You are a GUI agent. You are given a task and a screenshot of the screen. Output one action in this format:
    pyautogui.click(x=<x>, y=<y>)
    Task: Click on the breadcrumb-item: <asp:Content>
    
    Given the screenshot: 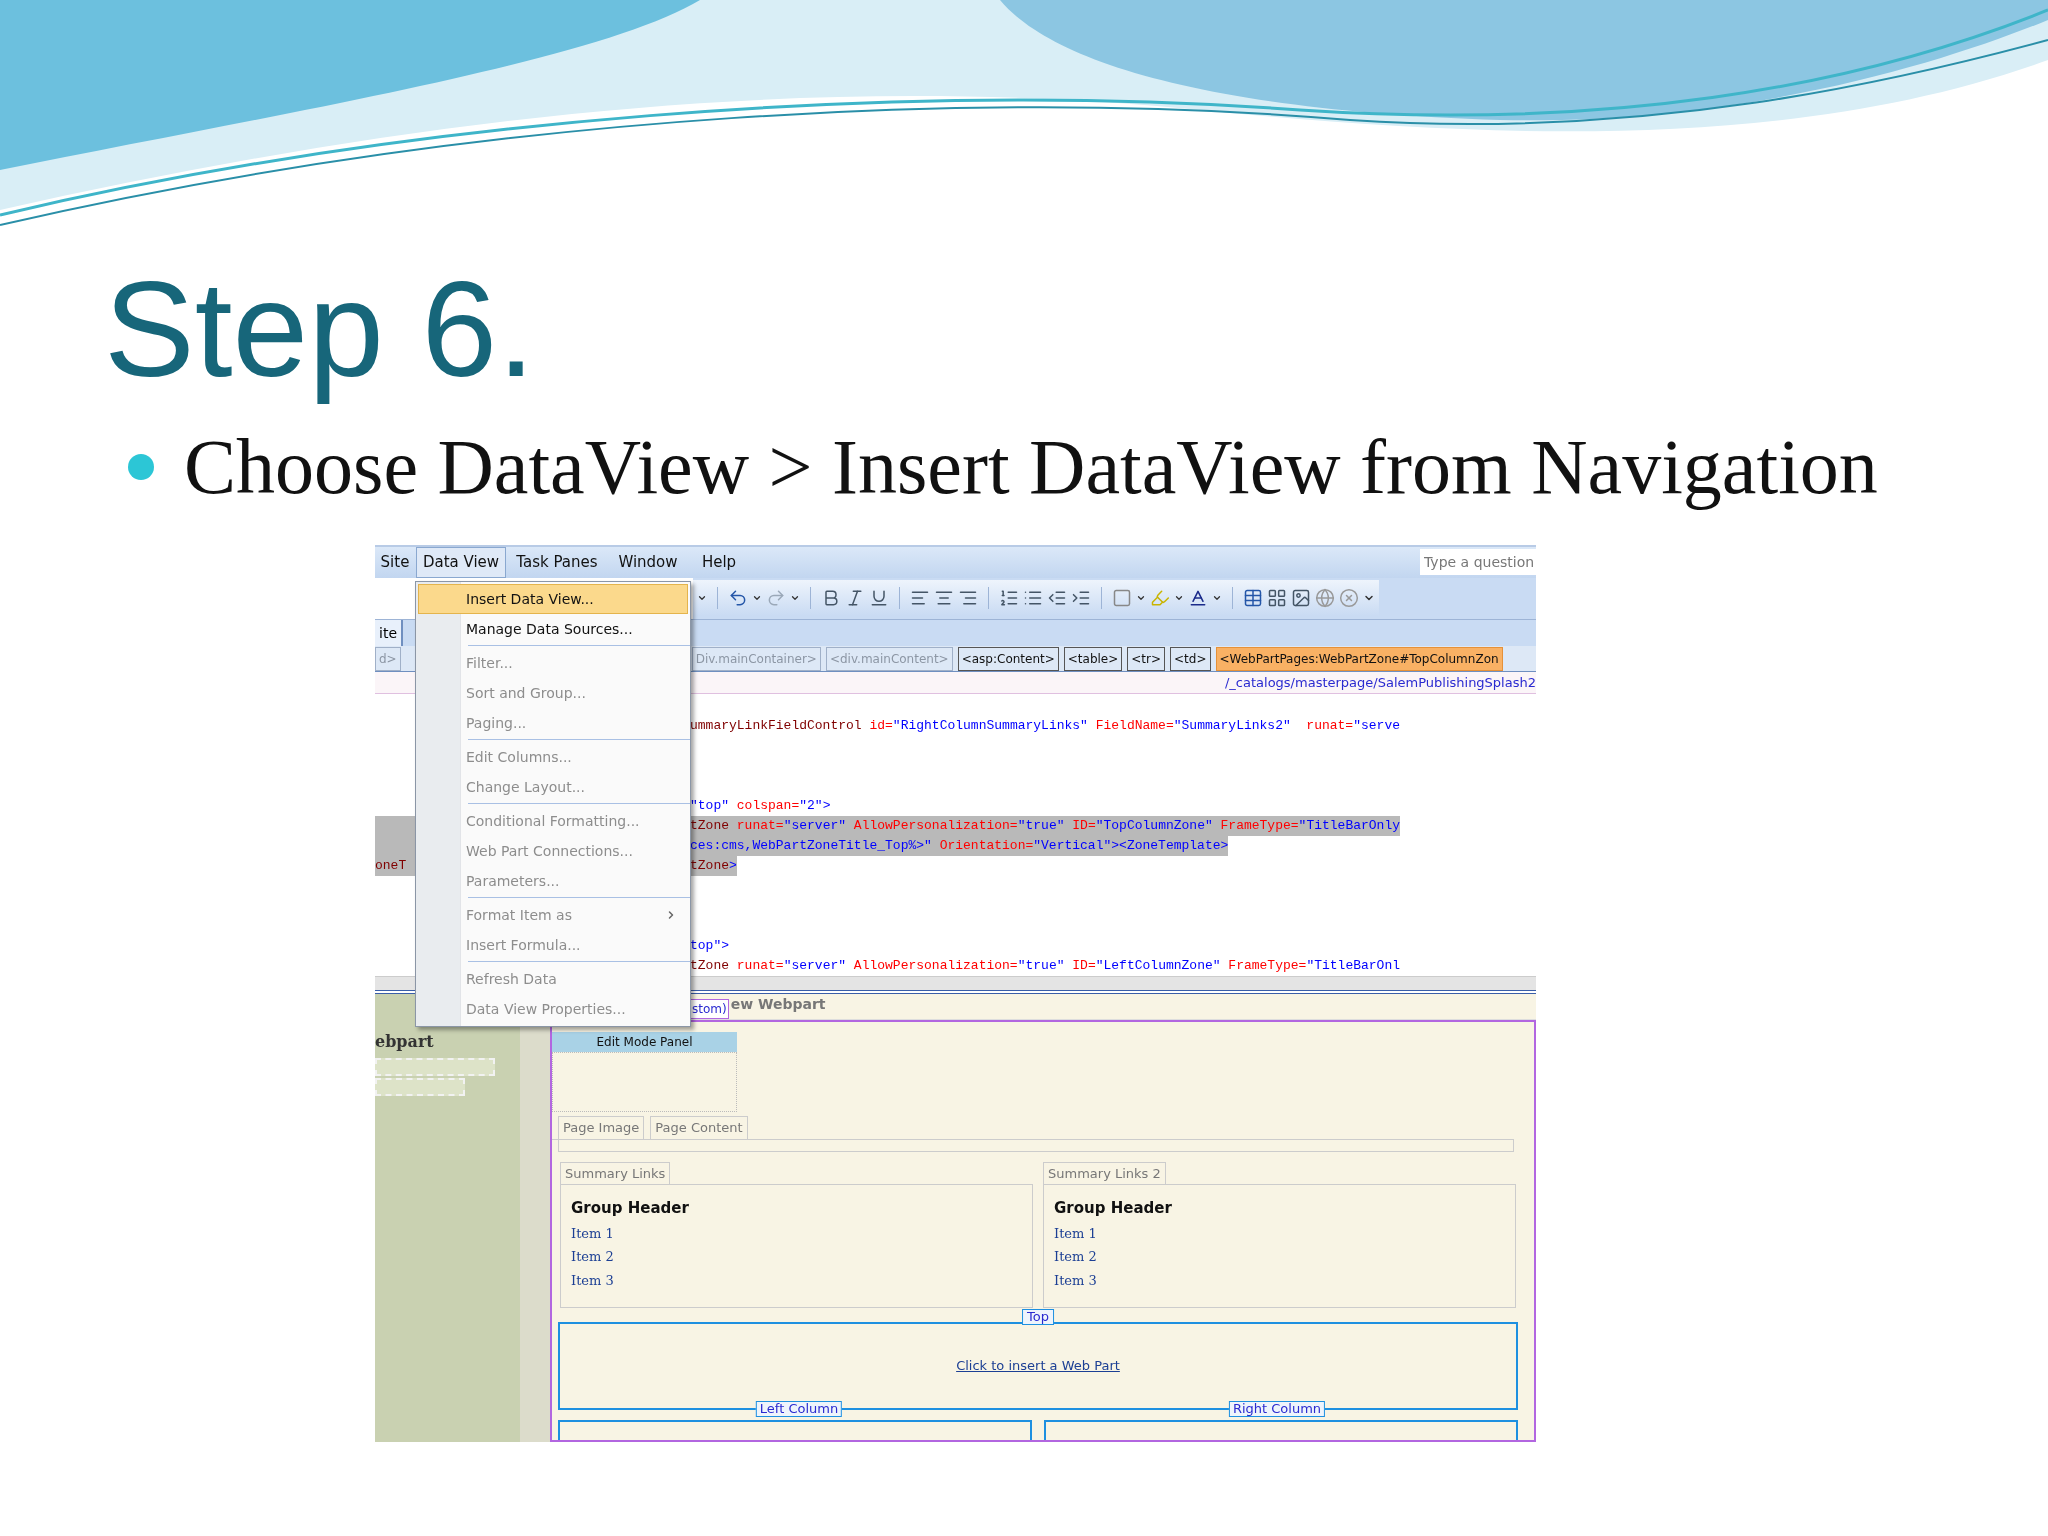 What is the action you would take?
    pyautogui.click(x=1008, y=658)
    